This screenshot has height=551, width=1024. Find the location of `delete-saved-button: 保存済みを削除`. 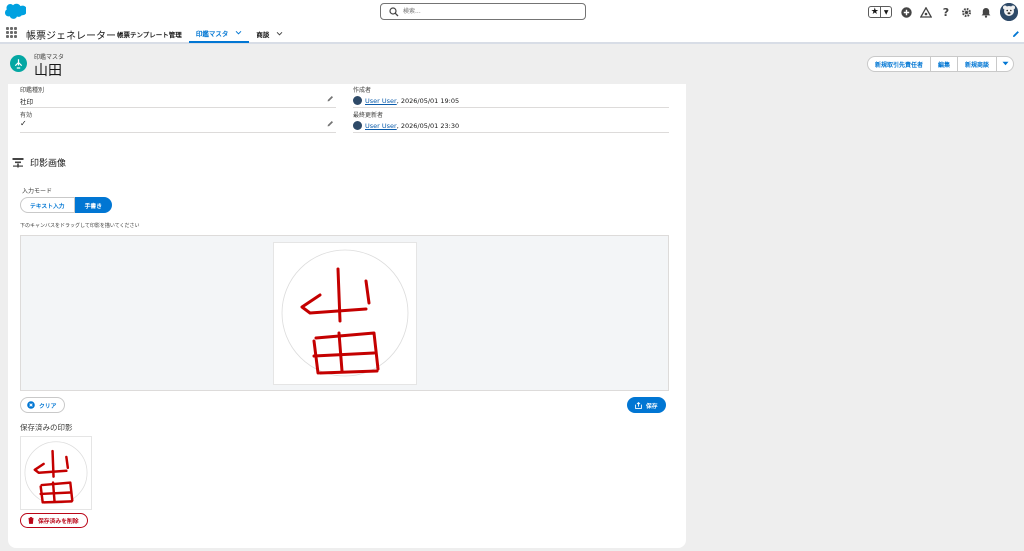

delete-saved-button: 保存済みを削除 is located at coordinates (54, 520).